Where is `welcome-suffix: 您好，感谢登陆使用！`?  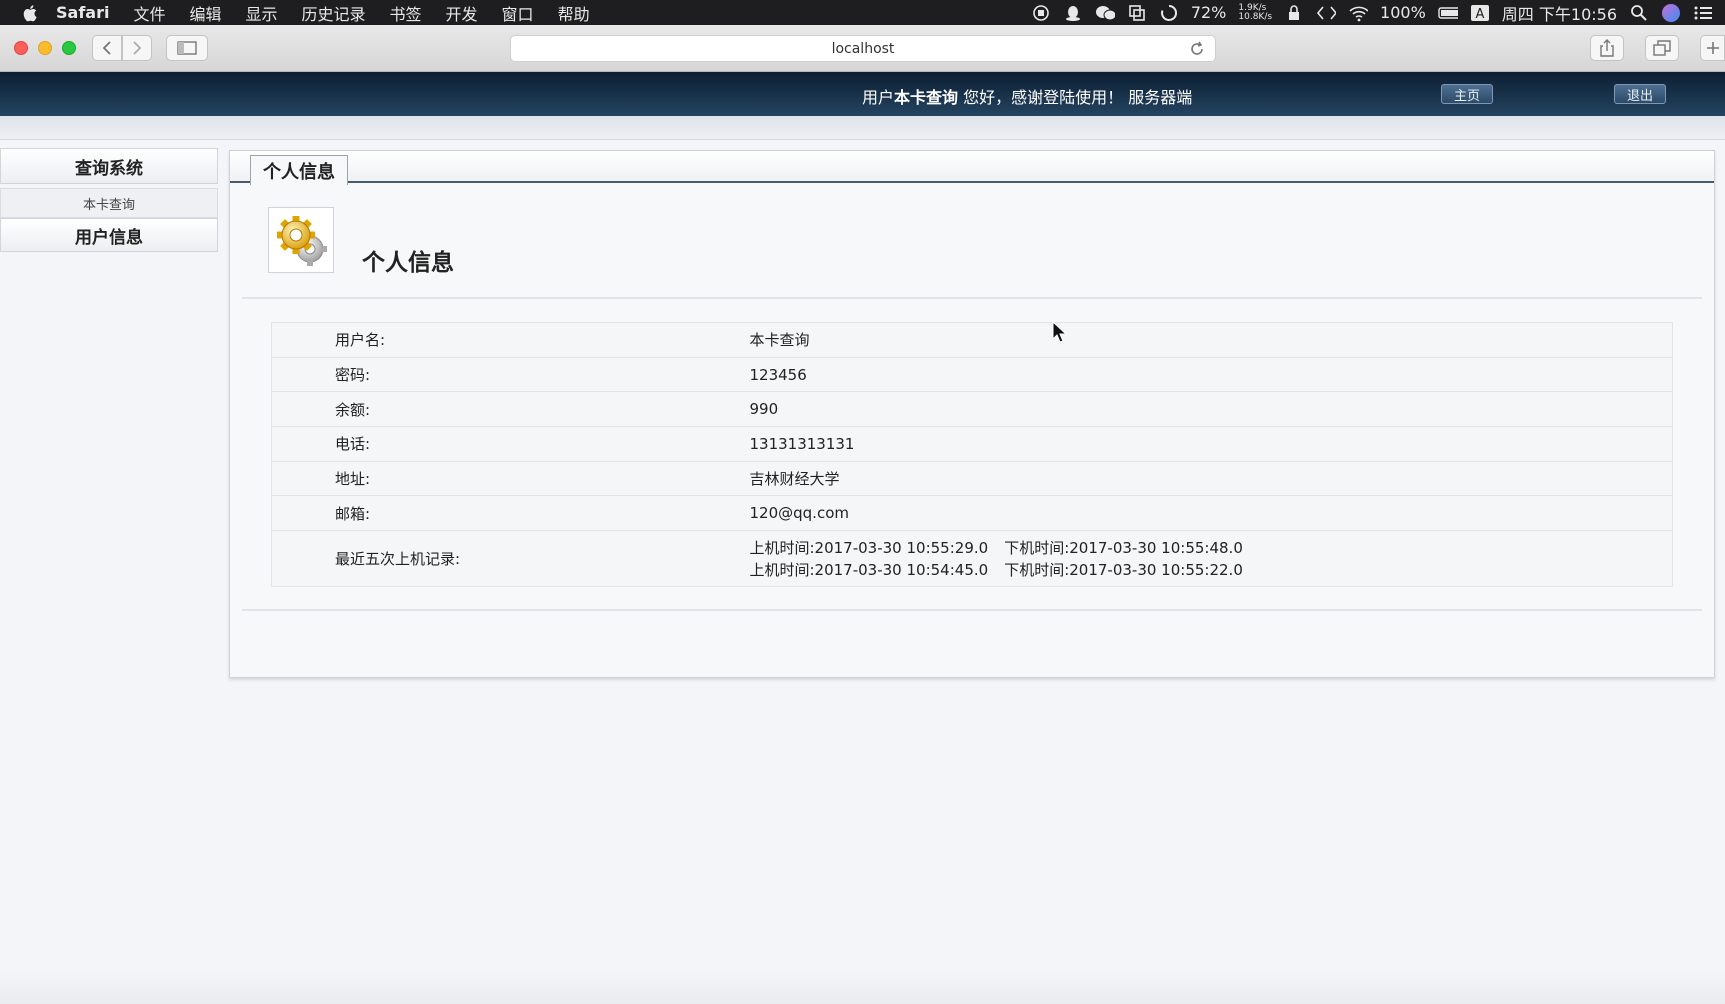
welcome-suffix: 您好，感谢登陆使用！ is located at coordinates (1041, 97).